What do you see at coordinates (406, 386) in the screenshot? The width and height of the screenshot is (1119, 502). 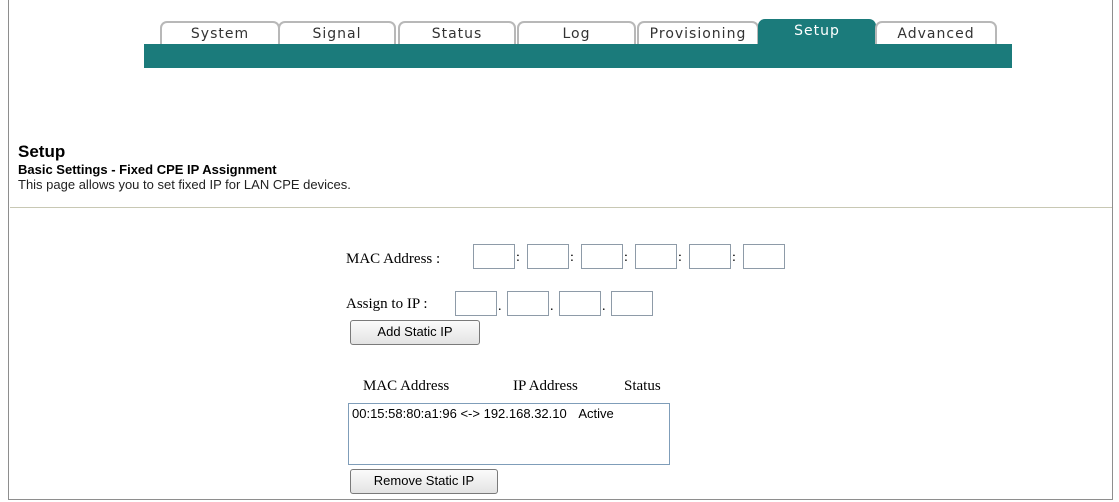 I see `column-header-mac: MAC Address` at bounding box center [406, 386].